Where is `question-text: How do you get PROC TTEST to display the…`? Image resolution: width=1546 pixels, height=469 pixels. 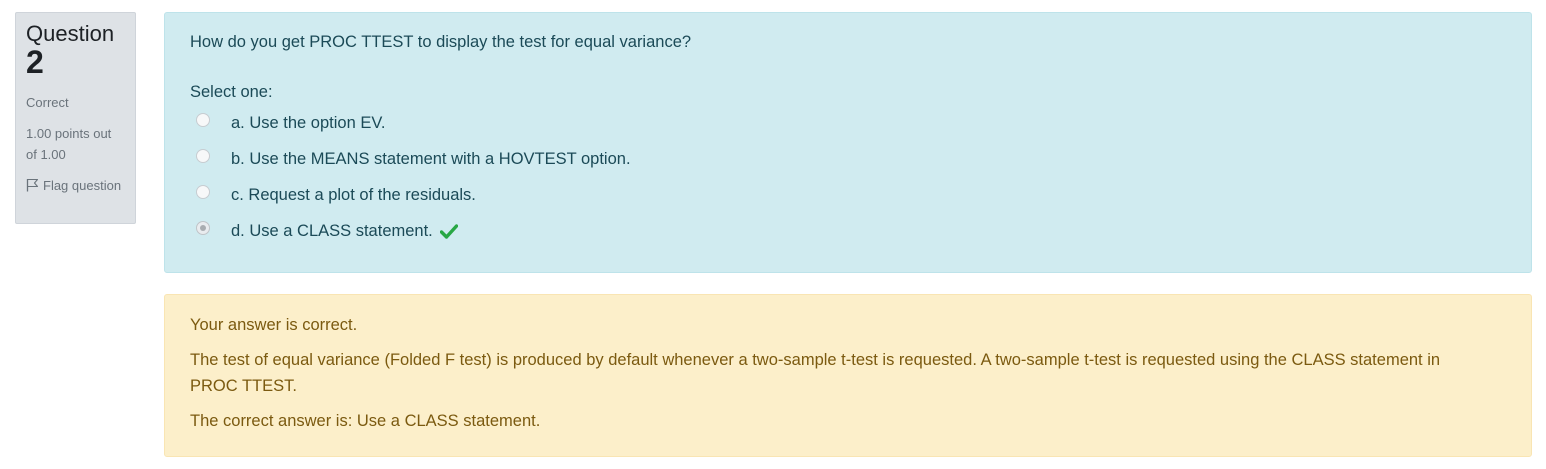
question-text: How do you get PROC TTEST to display the… is located at coordinates (441, 42).